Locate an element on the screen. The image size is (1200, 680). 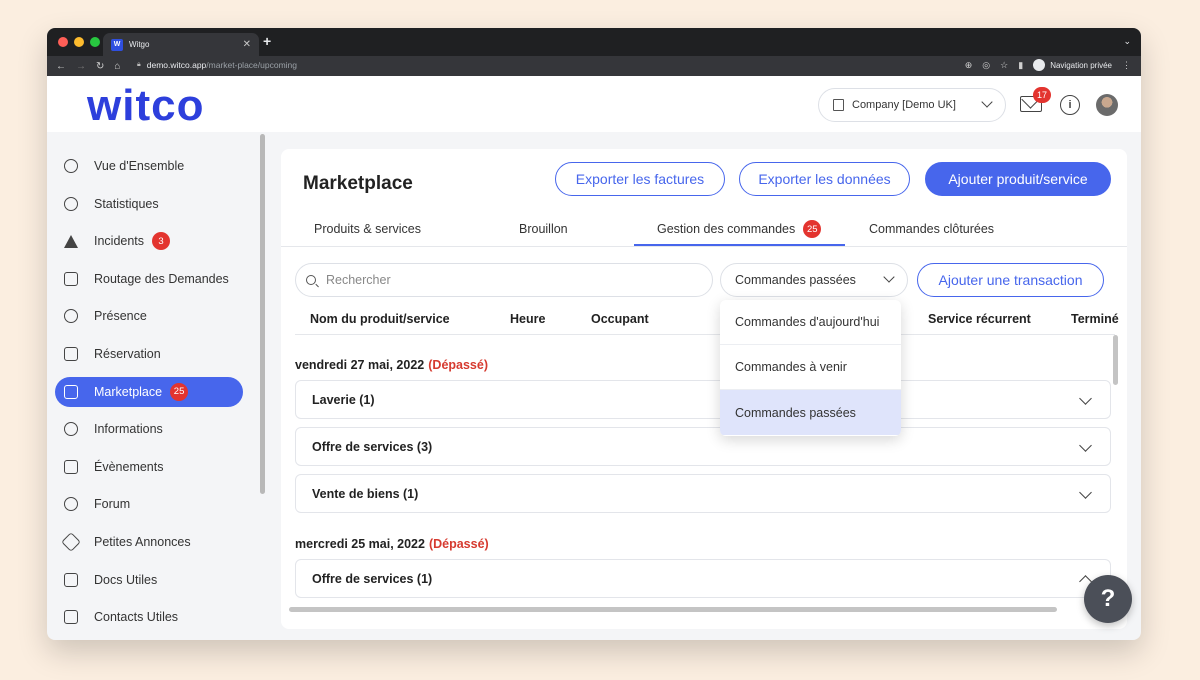
dropdown-option-past: Commandes passées is located at coordinates (810, 412).